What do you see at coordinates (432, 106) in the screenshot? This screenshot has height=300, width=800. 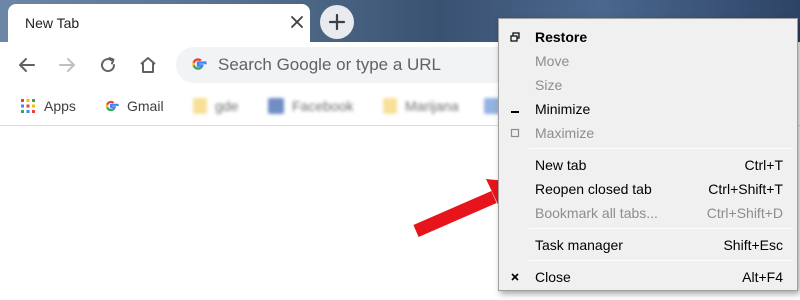 I see `bookmark-label: Marijana` at bounding box center [432, 106].